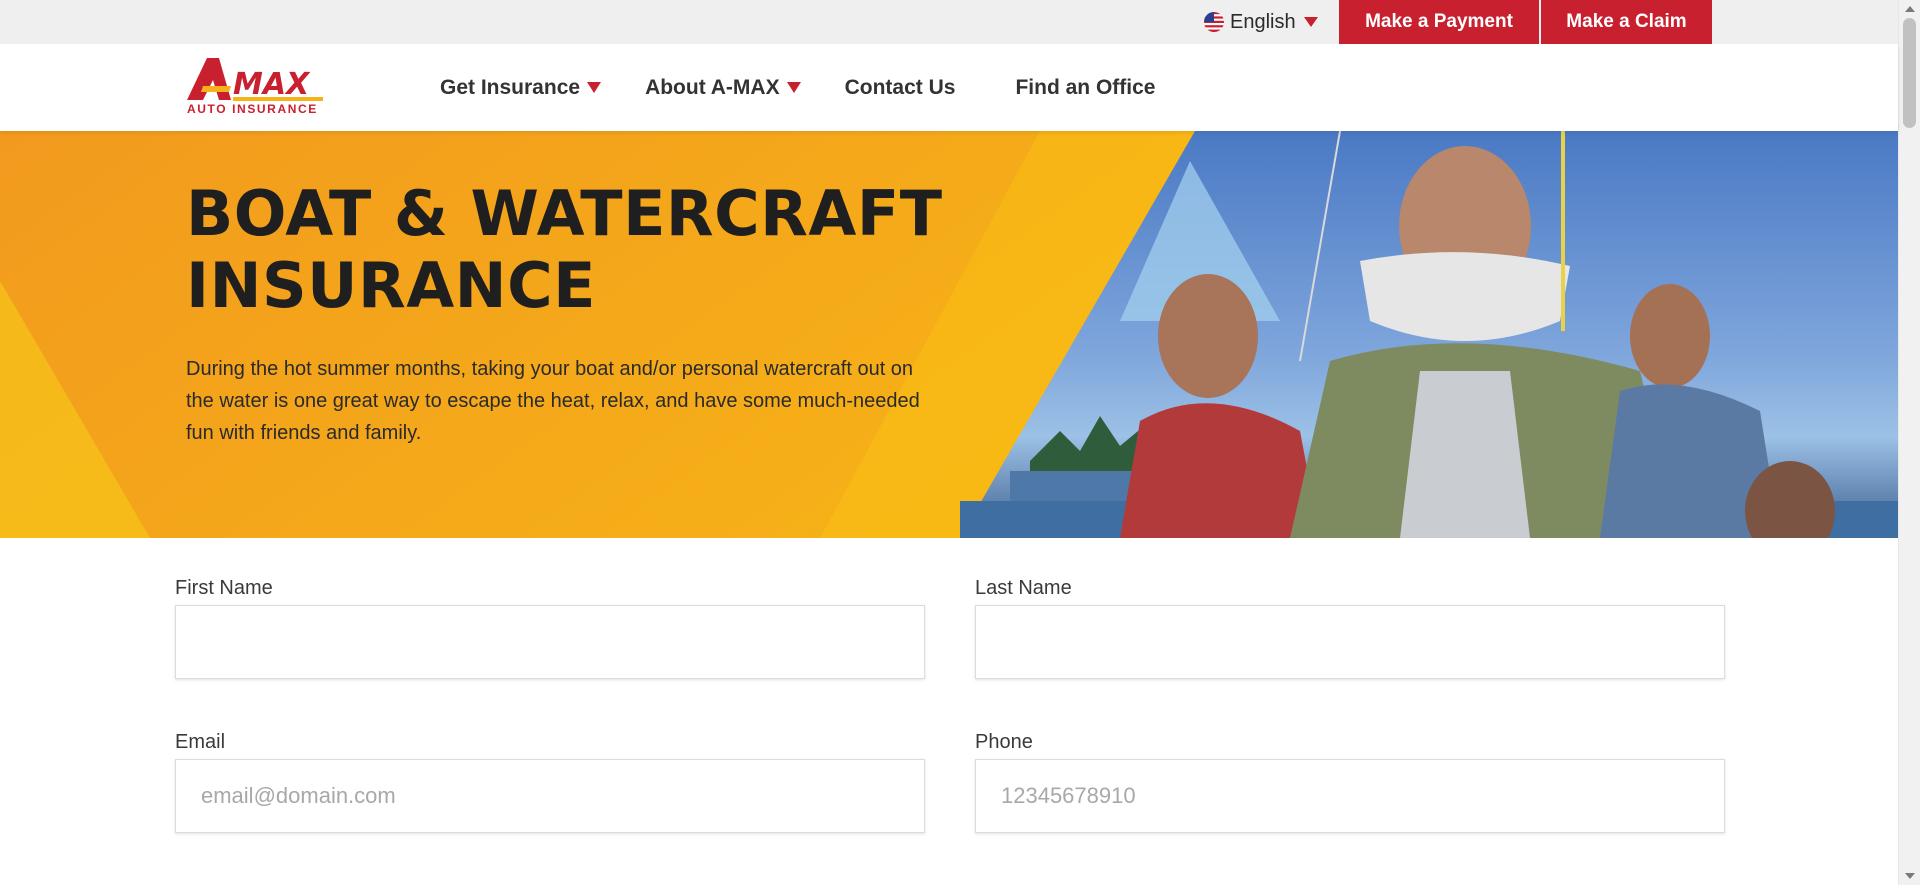 The width and height of the screenshot is (1920, 885). I want to click on nav-label-about: About A-MAX, so click(712, 87).